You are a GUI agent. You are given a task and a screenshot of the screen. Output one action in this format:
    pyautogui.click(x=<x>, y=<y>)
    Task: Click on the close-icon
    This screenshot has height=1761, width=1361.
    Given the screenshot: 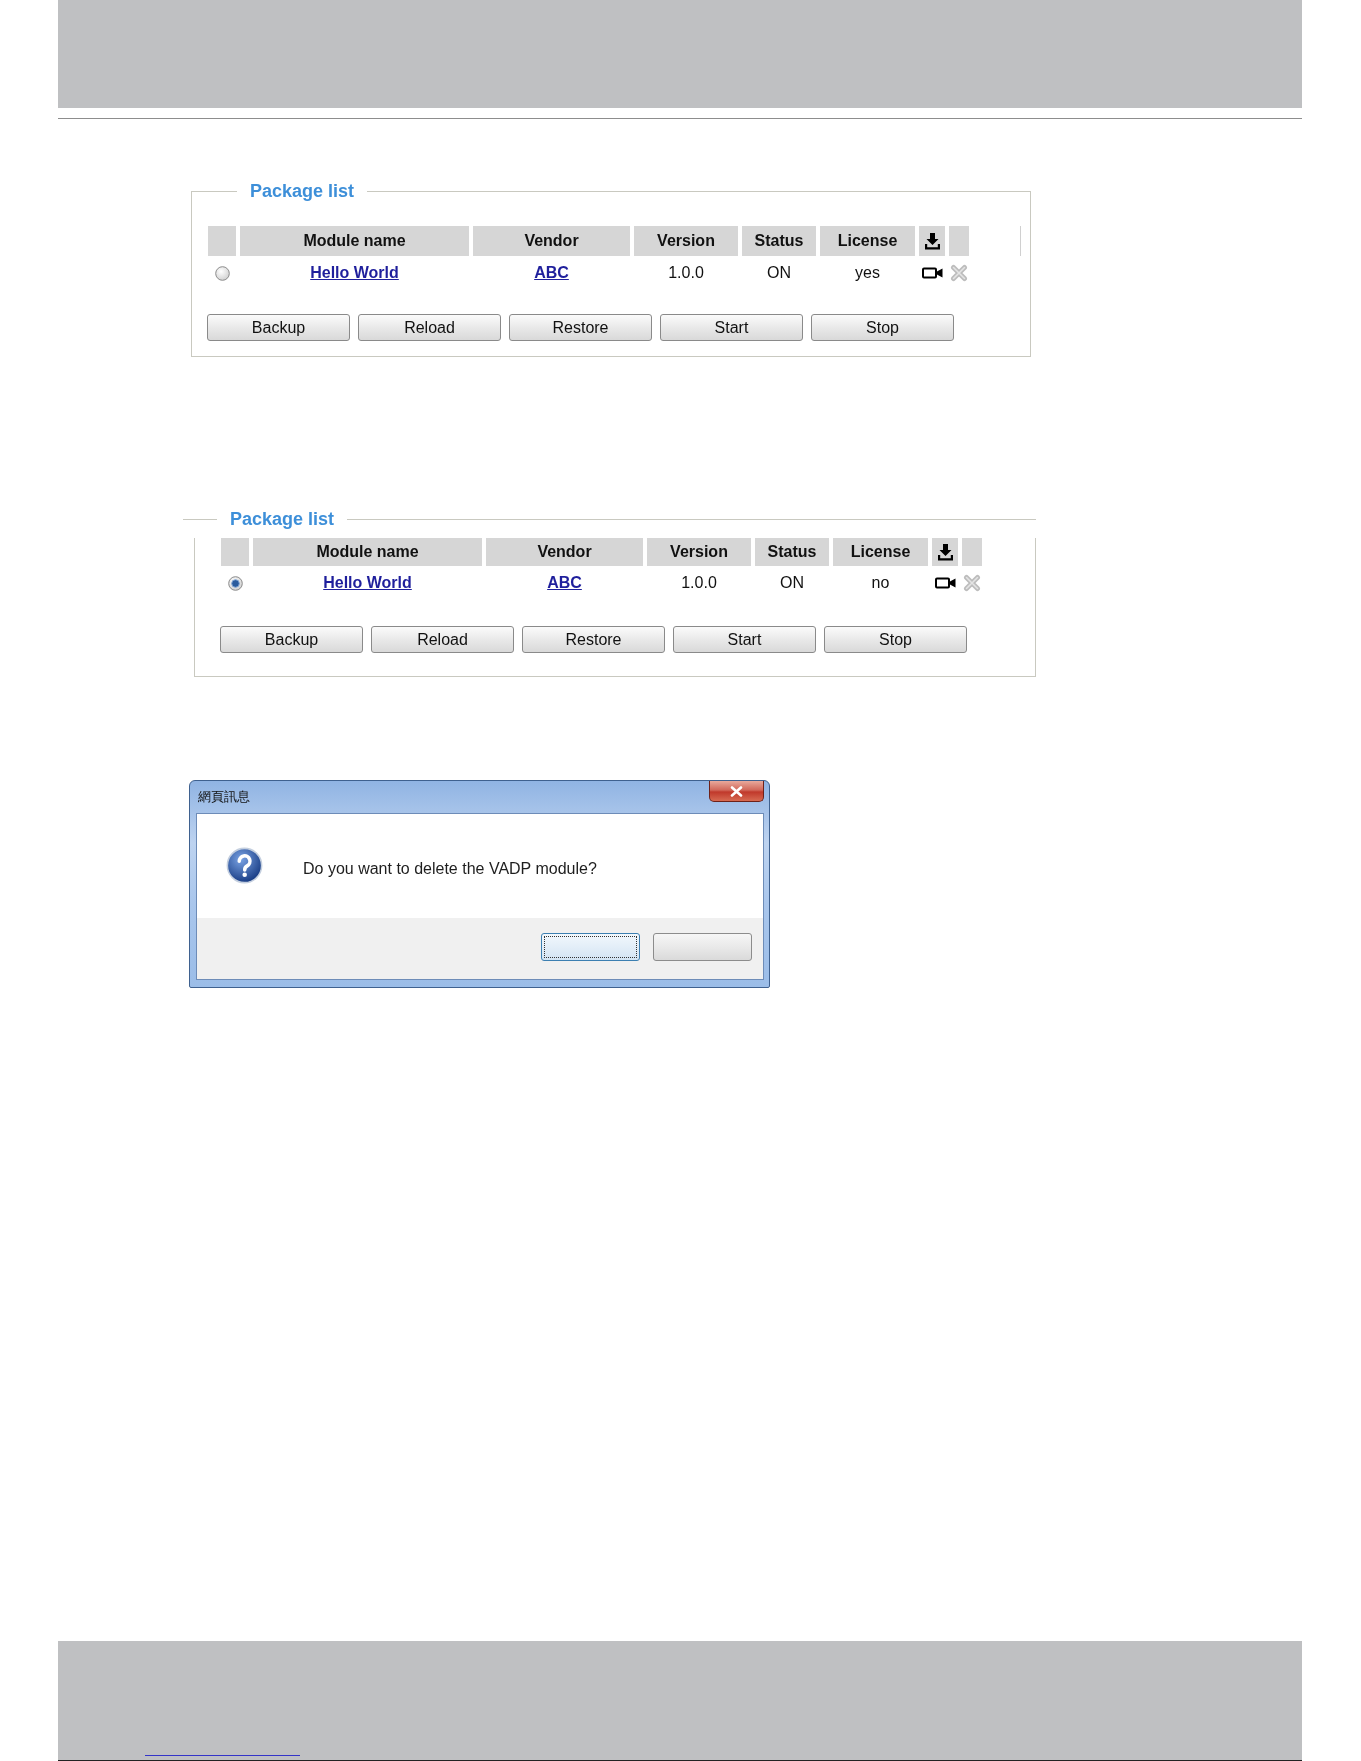 What is the action you would take?
    pyautogui.click(x=736, y=791)
    